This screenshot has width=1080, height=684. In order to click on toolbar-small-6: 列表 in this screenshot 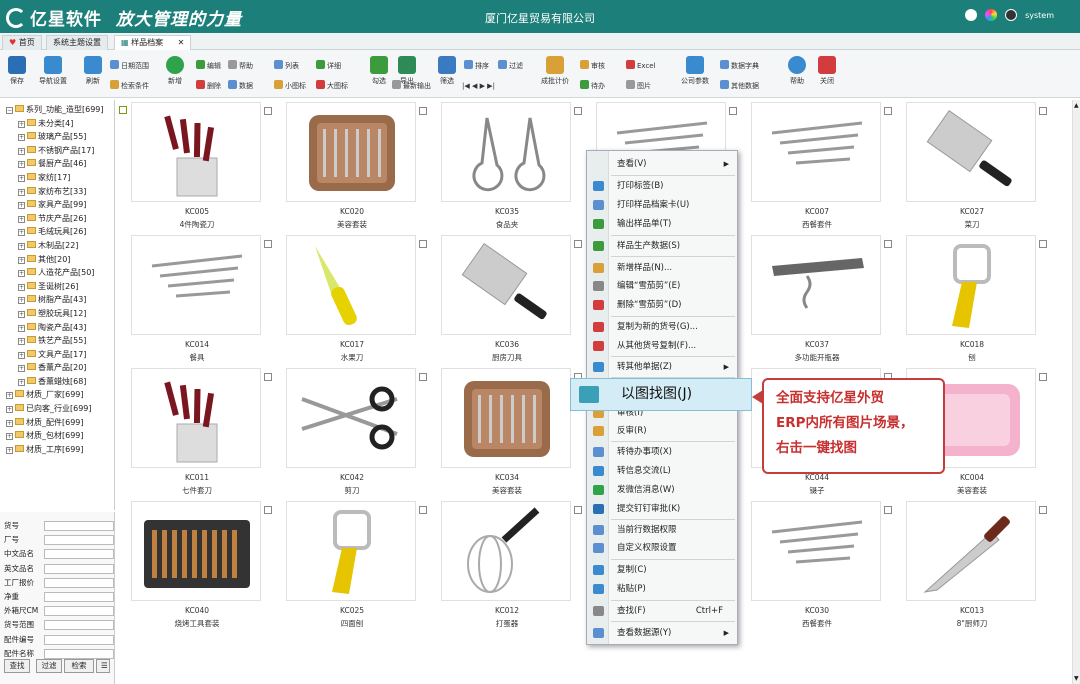, I will do `click(286, 65)`.